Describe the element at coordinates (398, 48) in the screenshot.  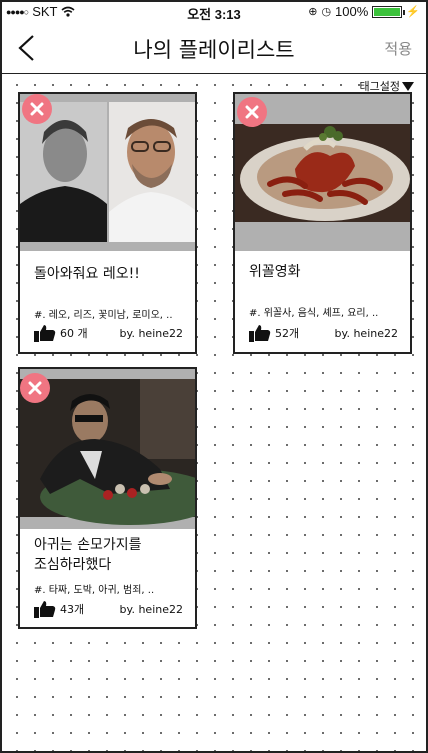
I see `apply-button: 적용` at that location.